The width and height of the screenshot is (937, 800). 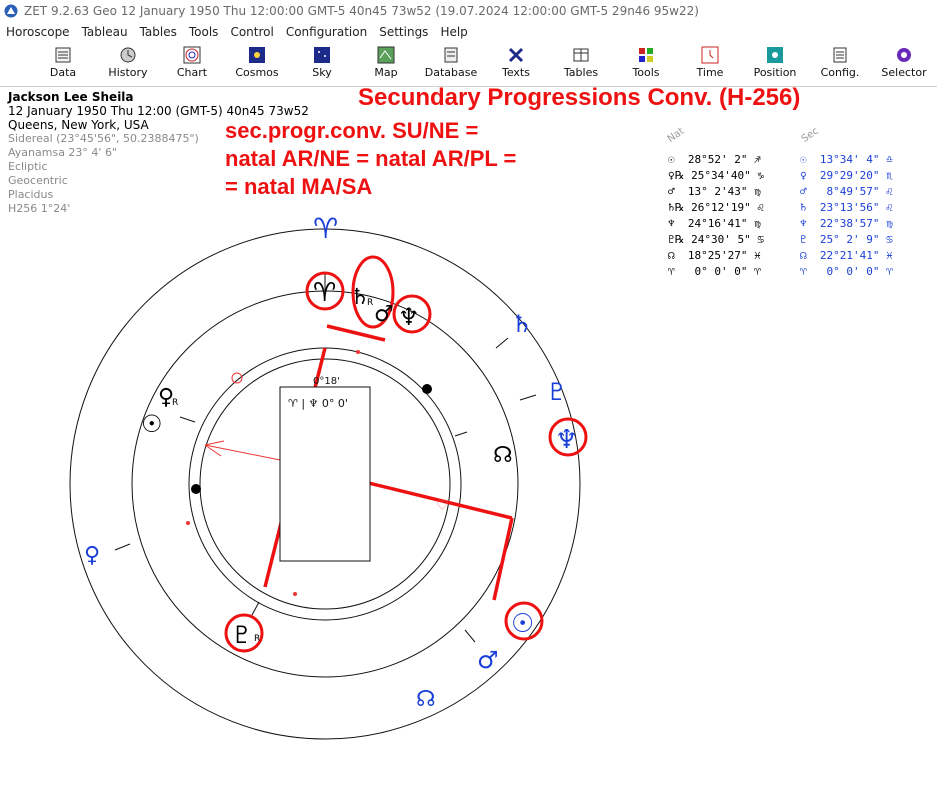 What do you see at coordinates (71, 97) in the screenshot?
I see `person-name: Jackson Lee Sheila` at bounding box center [71, 97].